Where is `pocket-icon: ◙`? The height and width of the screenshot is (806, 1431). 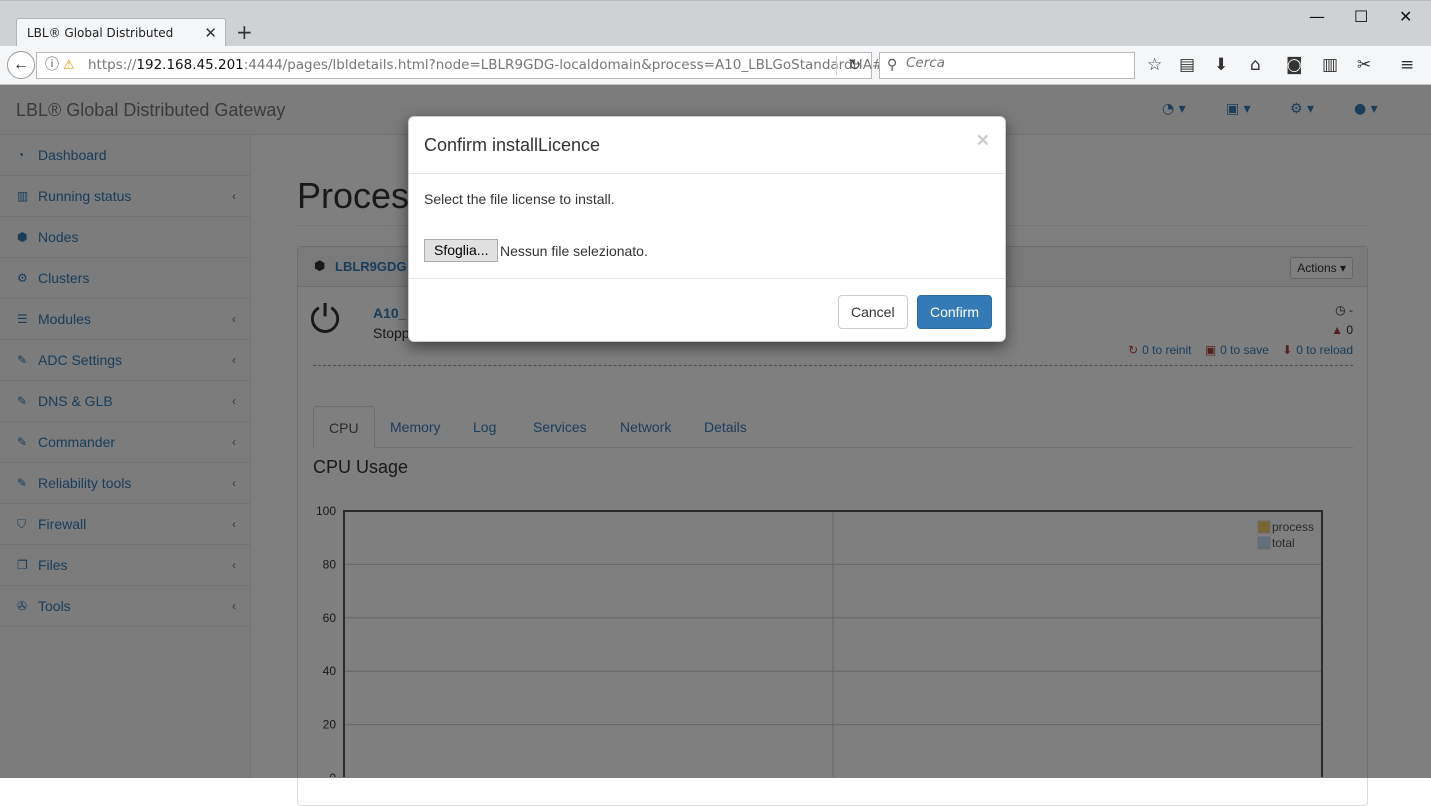
pocket-icon: ◙ is located at coordinates (1294, 65).